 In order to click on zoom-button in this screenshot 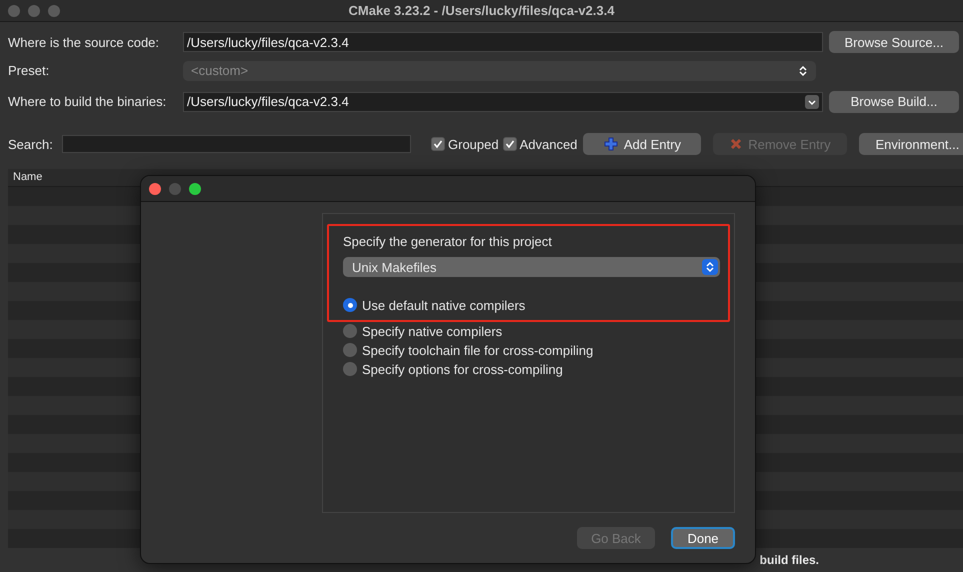, I will do `click(195, 188)`.